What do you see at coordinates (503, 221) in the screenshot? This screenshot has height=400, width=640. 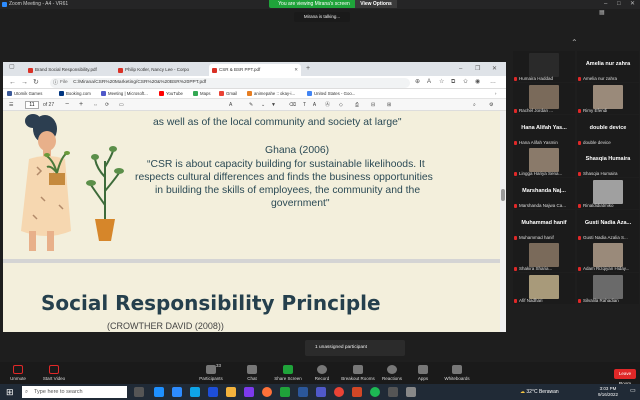 I see `pdf-scrollbar` at bounding box center [503, 221].